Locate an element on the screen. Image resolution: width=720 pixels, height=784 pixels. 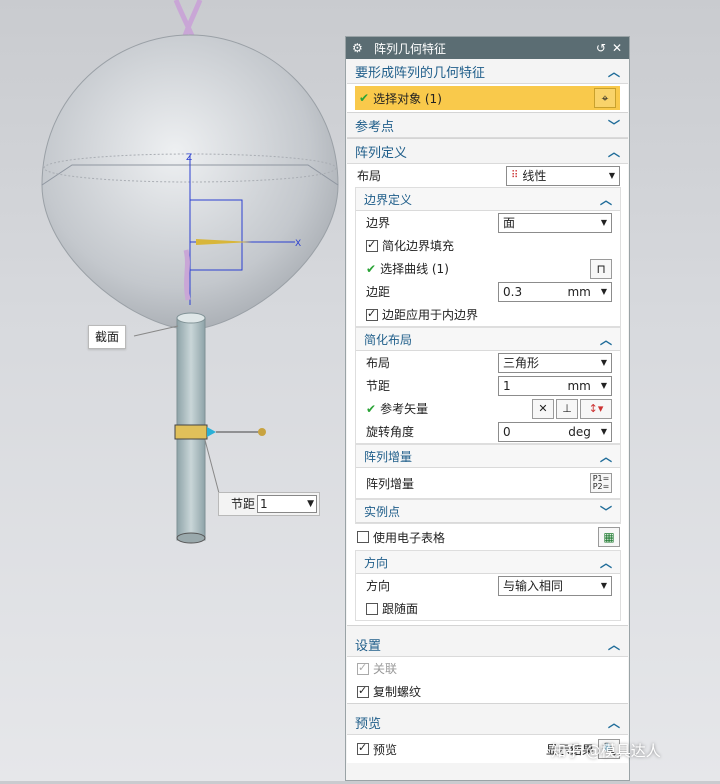
geometry-group: 要形成阵列的几何特征 ︿ ✔ 选择对象 (1) ⌖ is located at coordinates (487, 86).